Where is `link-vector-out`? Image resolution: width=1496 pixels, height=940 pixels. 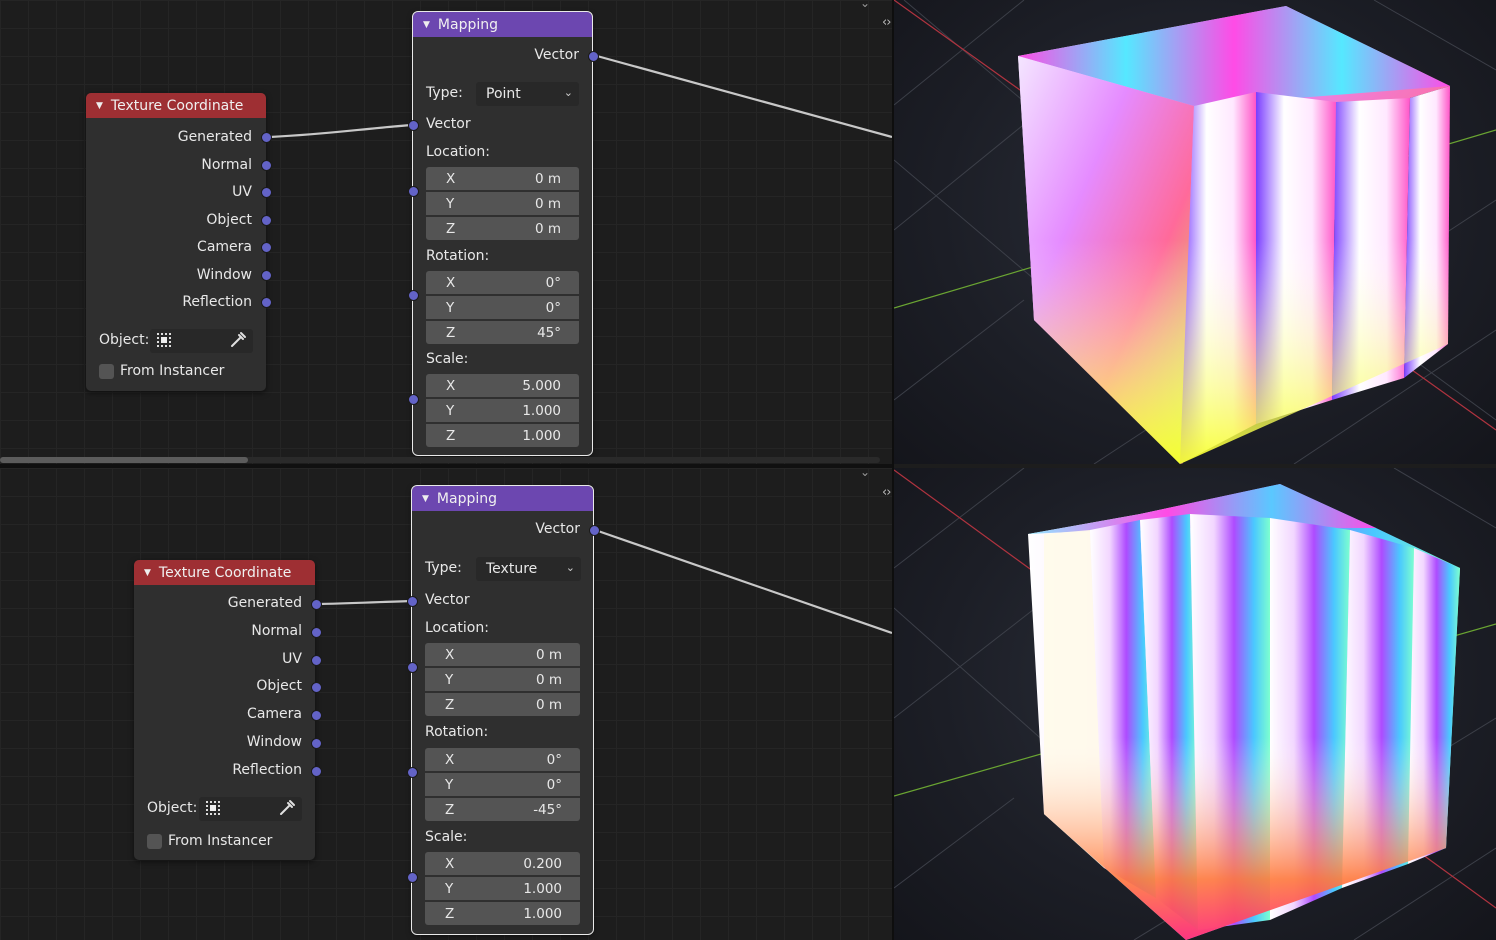 link-vector-out is located at coordinates (744, 96).